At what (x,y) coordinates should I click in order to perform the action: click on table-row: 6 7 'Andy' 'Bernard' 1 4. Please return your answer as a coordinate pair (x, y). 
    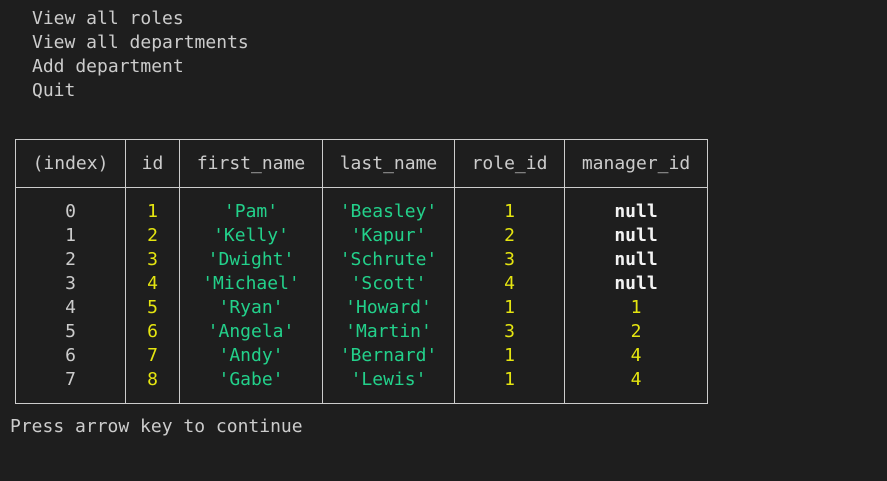
    Looking at the image, I should click on (361, 356).